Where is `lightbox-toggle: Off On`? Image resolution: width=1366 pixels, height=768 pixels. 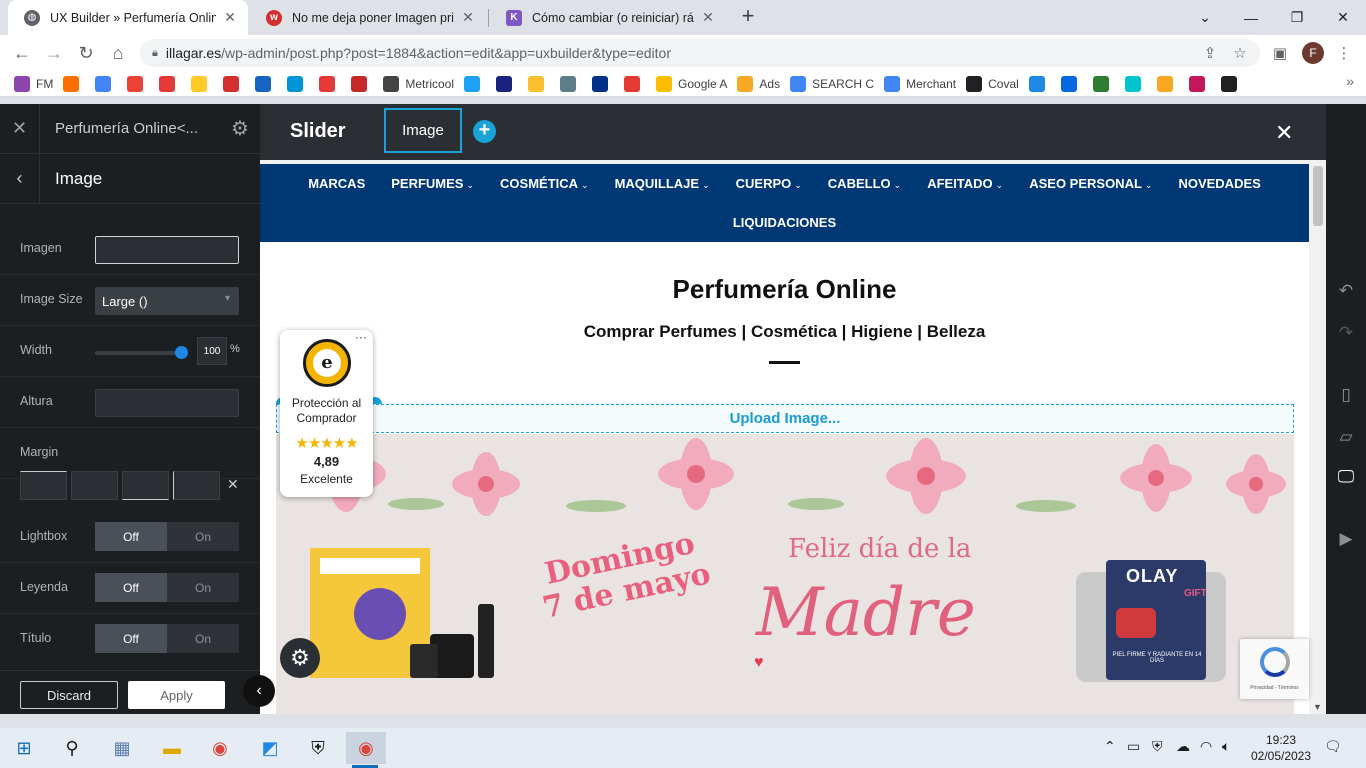
lightbox-toggle: Off On is located at coordinates (167, 536).